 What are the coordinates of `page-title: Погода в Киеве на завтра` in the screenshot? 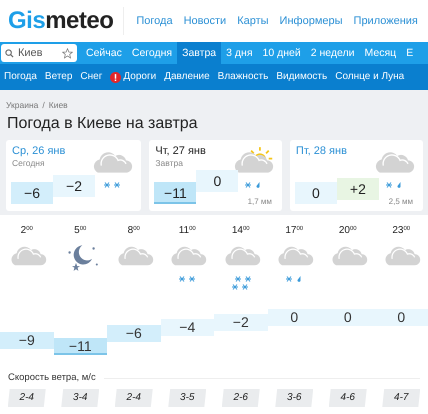 It's located at (103, 124).